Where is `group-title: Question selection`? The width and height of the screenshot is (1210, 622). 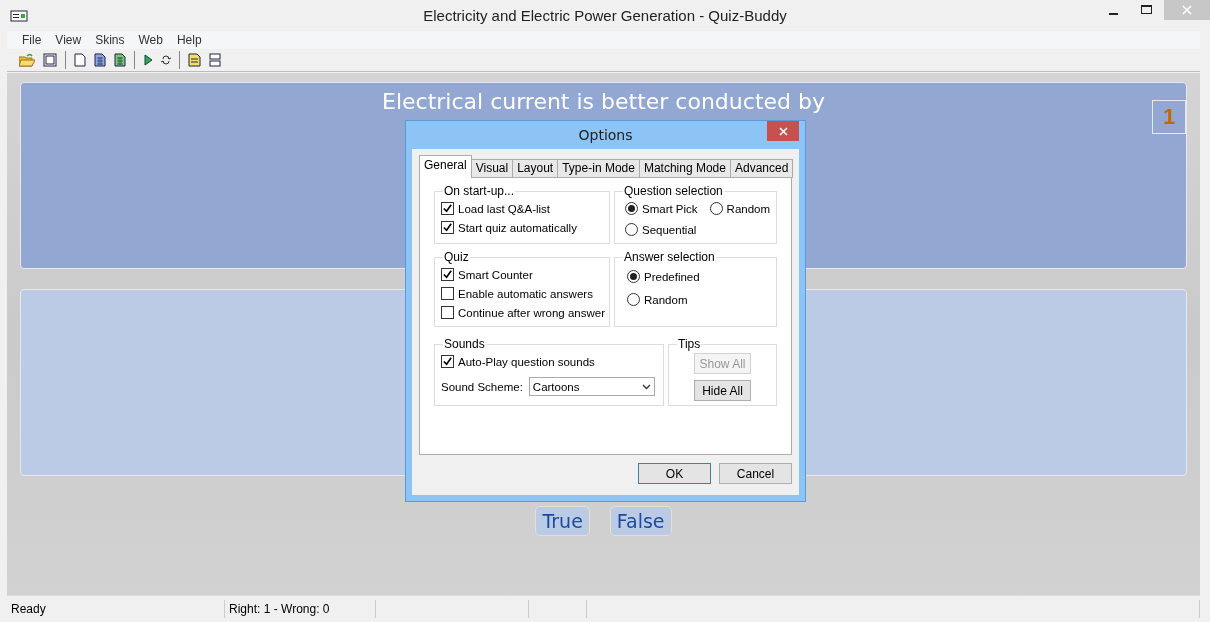 group-title: Question selection is located at coordinates (673, 191).